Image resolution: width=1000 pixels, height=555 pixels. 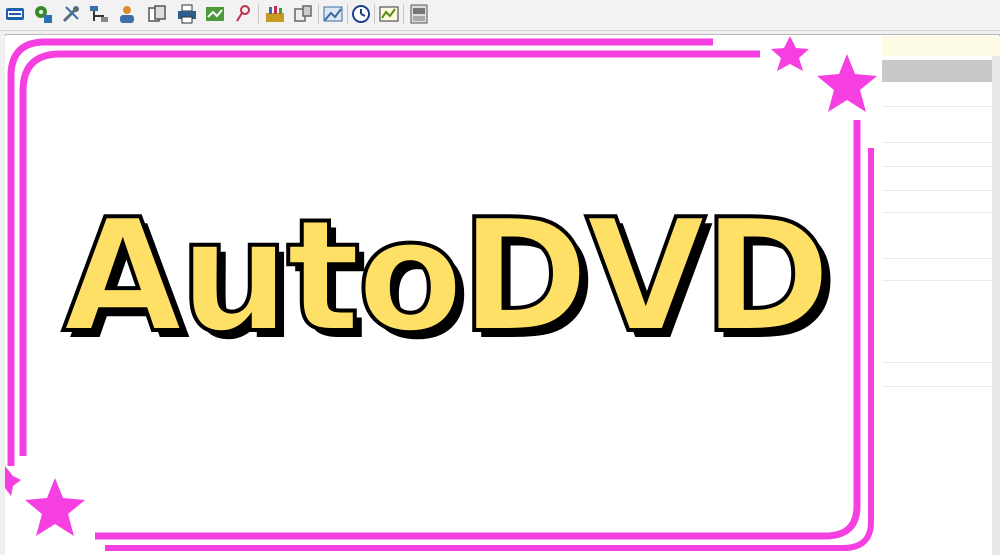 I want to click on abc-text-icon, so click(x=15, y=14).